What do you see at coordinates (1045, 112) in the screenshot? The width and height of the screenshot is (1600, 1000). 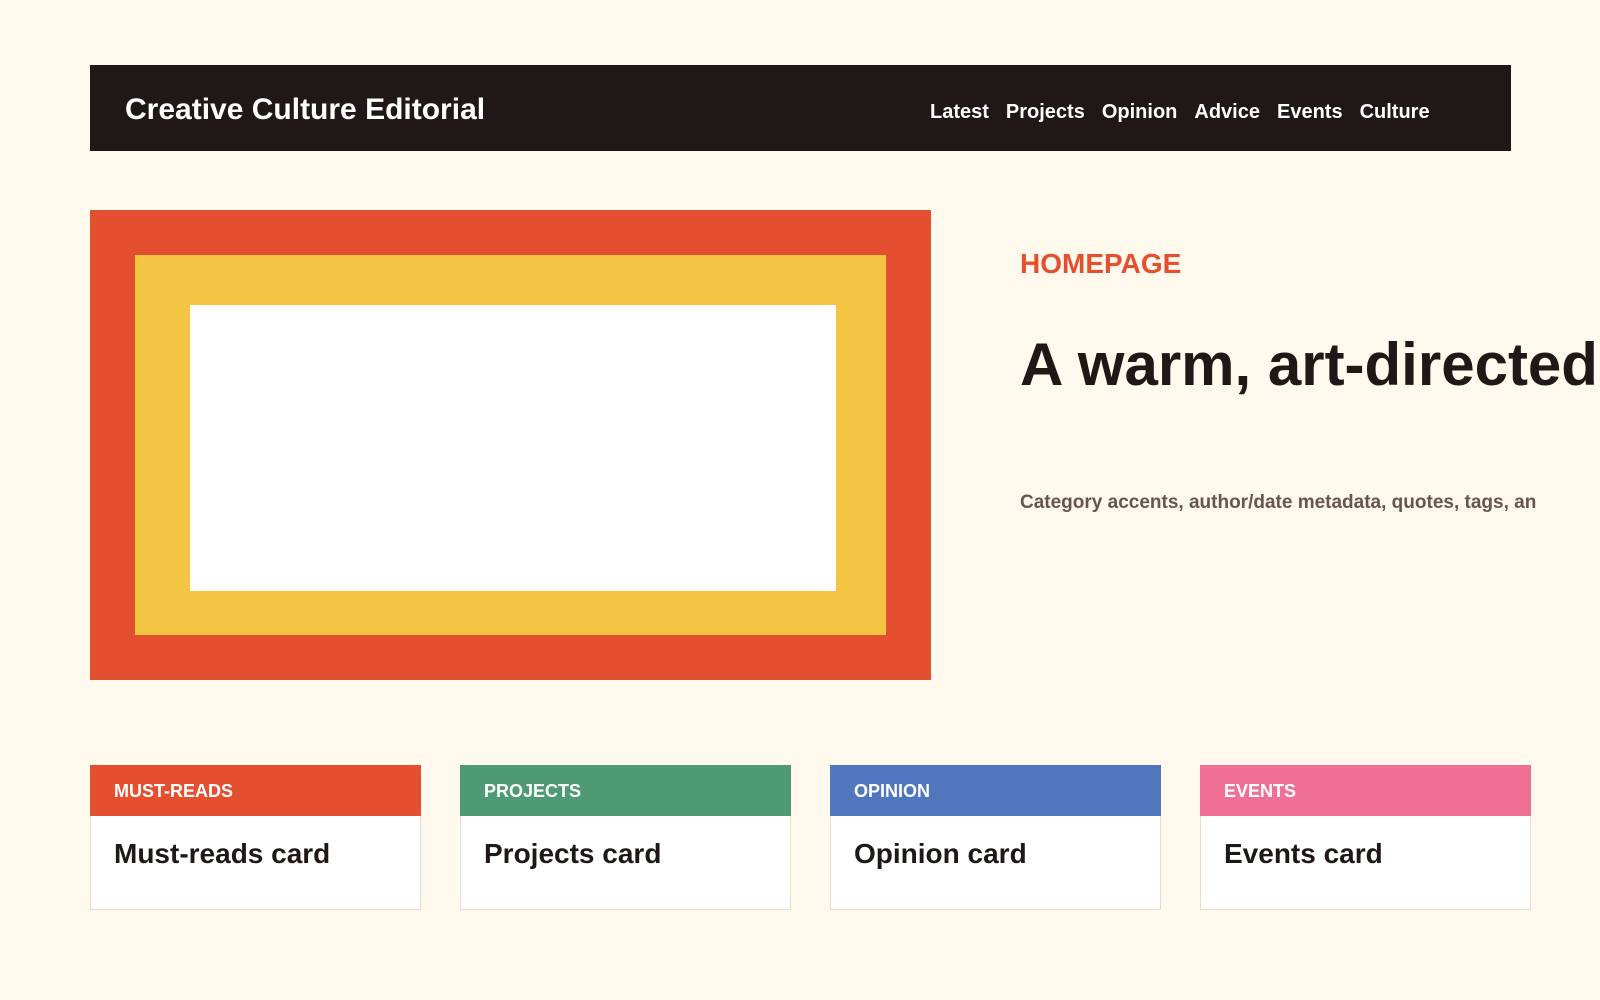 I see `nav-projects: Projects` at bounding box center [1045, 112].